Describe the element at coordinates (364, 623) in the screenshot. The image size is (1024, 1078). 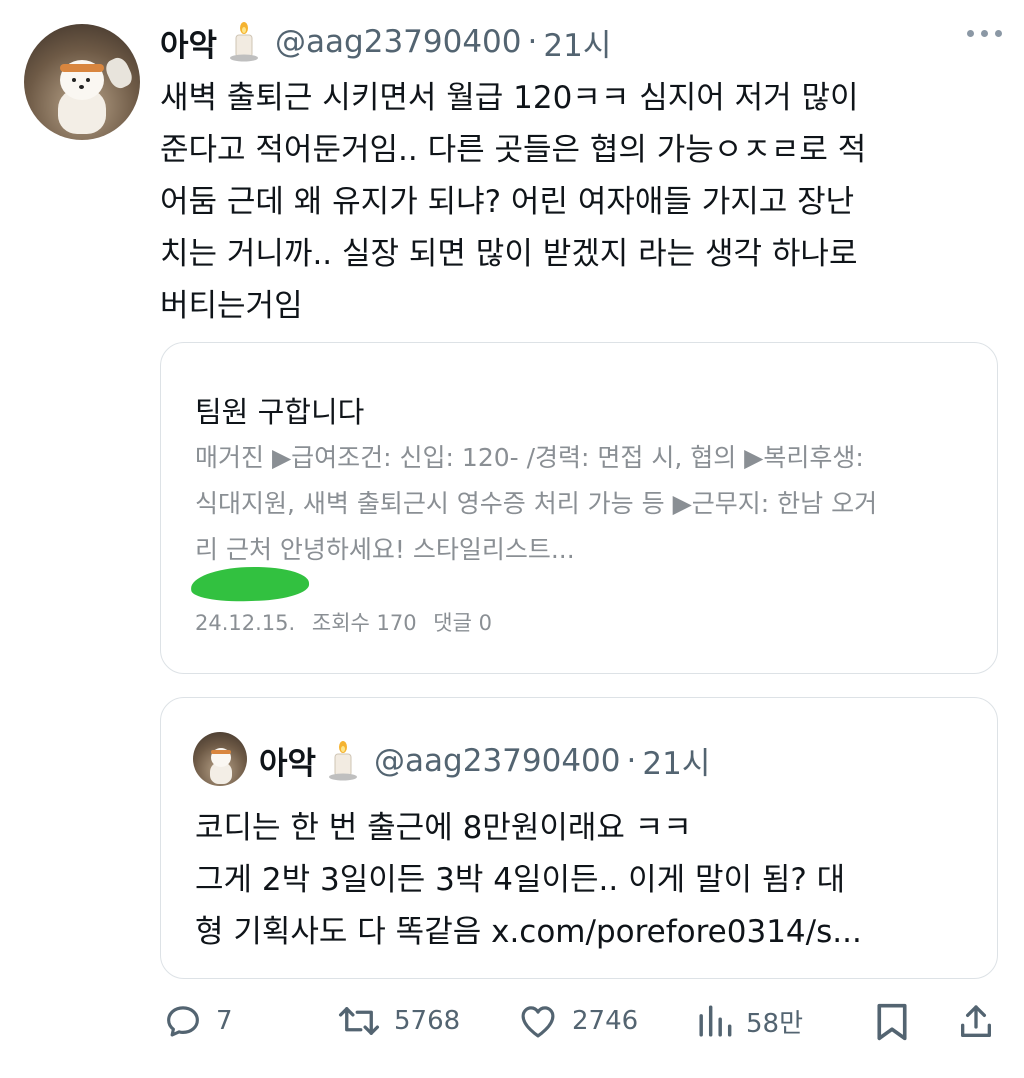
I see `post-views: 조회수 170` at that location.